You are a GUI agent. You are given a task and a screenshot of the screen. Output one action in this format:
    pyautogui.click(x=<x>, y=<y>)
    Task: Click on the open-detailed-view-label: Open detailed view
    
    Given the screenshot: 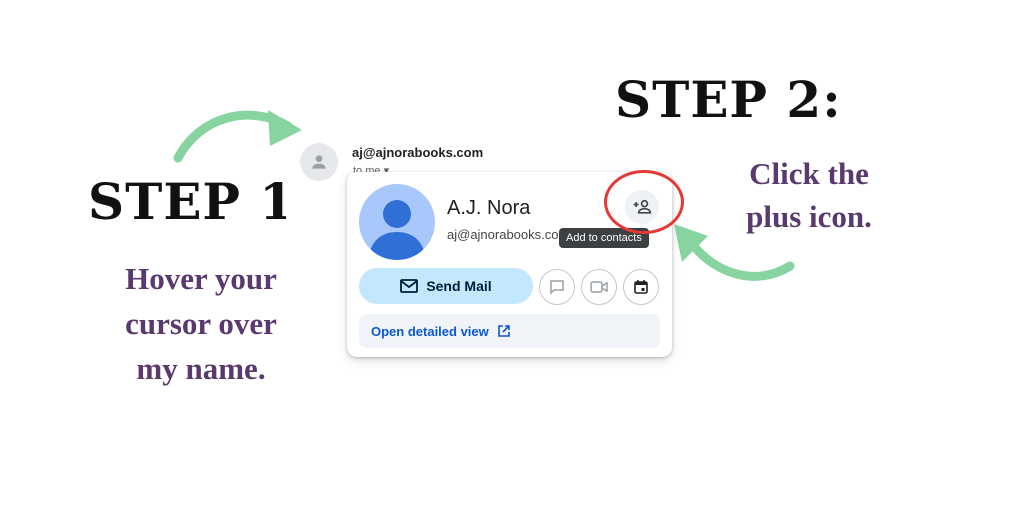 What is the action you would take?
    pyautogui.click(x=430, y=331)
    